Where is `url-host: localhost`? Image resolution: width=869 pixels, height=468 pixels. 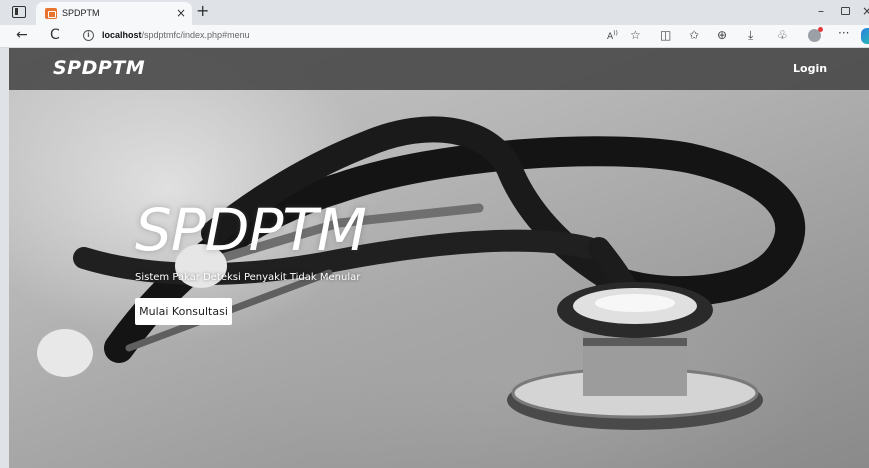
url-host: localhost is located at coordinates (122, 35).